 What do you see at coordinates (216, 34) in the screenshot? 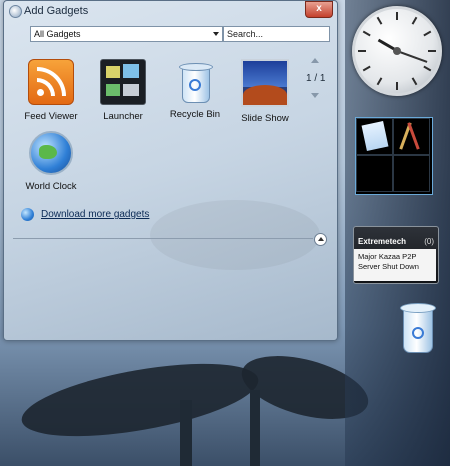
I see `chevron-down-icon` at bounding box center [216, 34].